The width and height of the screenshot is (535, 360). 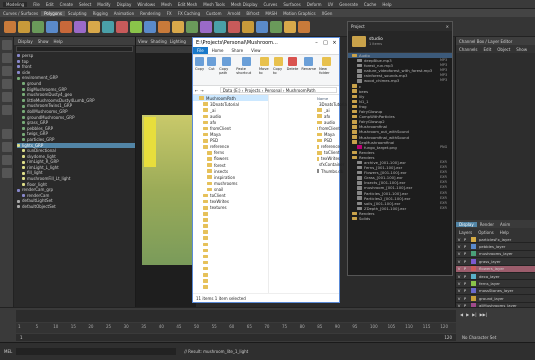 I want to click on minimize-icon: –, so click(x=316, y=43).